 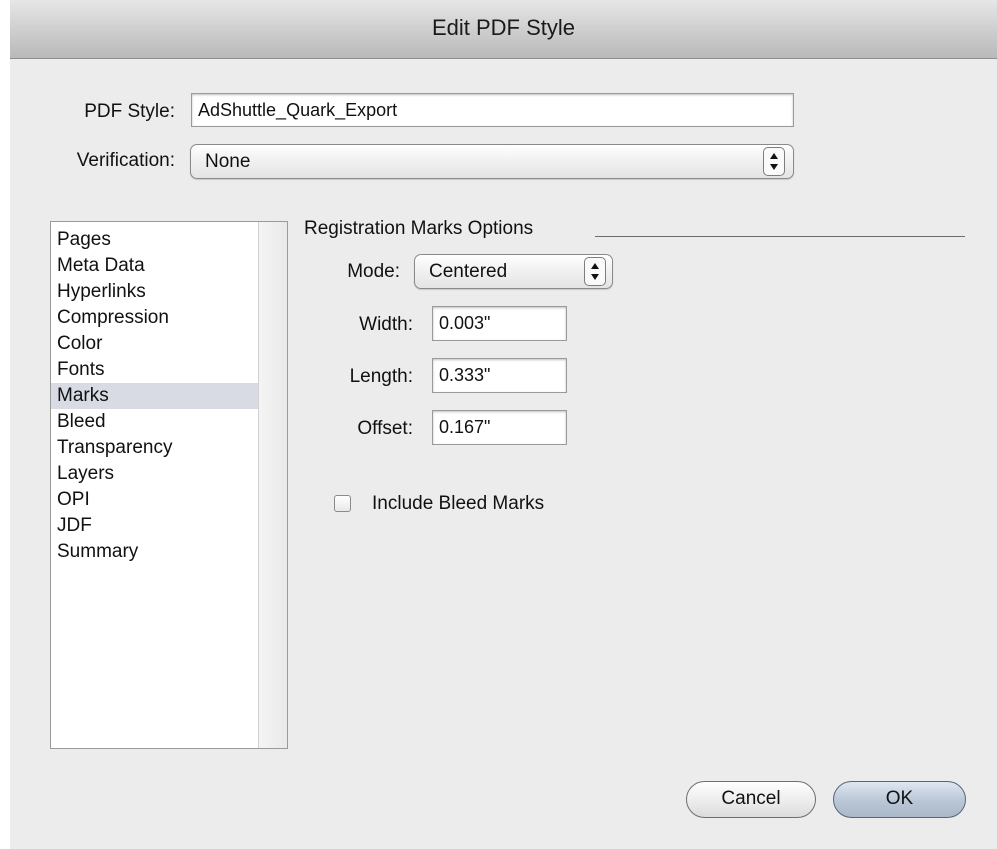 I want to click on sidebar-item-transparency: Transparency, so click(x=155, y=448).